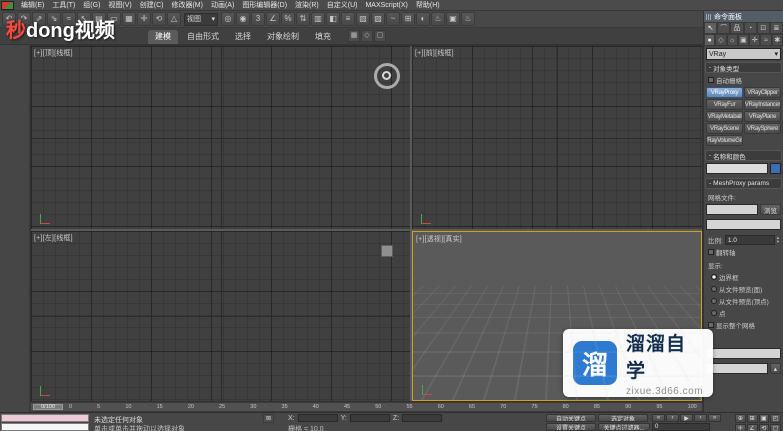  What do you see at coordinates (743, 183) in the screenshot?
I see `meshproxy-params-rollout-header: - MeshProxy params` at bounding box center [743, 183].